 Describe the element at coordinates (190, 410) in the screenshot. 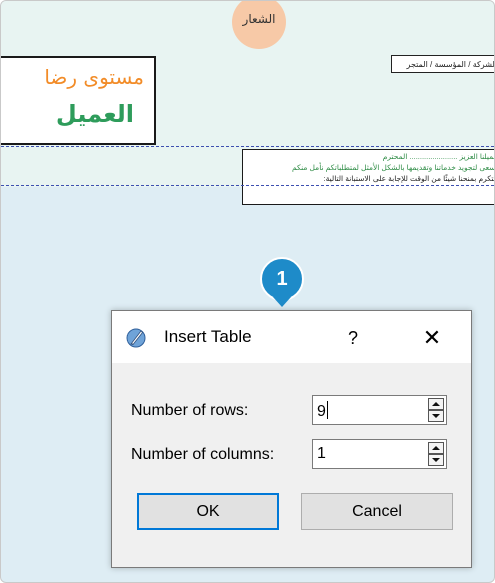

I see `rows-label: Number of rows:` at that location.